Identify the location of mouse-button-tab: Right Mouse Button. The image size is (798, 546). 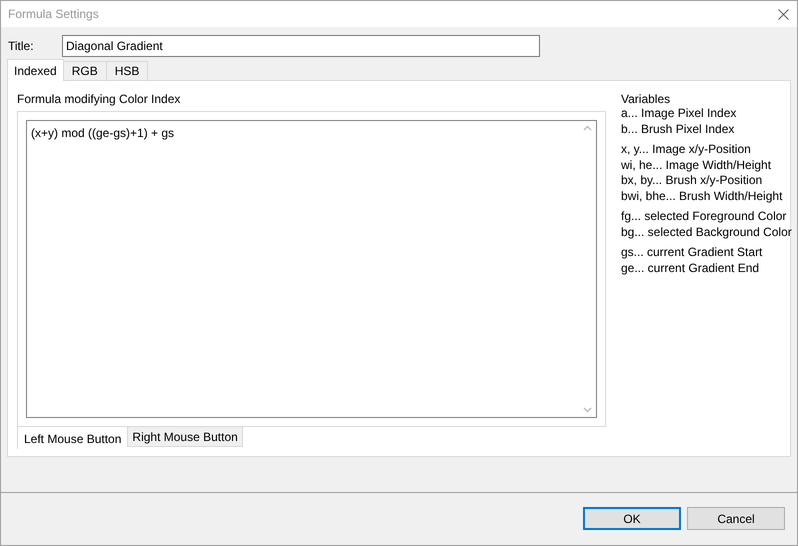
(185, 437).